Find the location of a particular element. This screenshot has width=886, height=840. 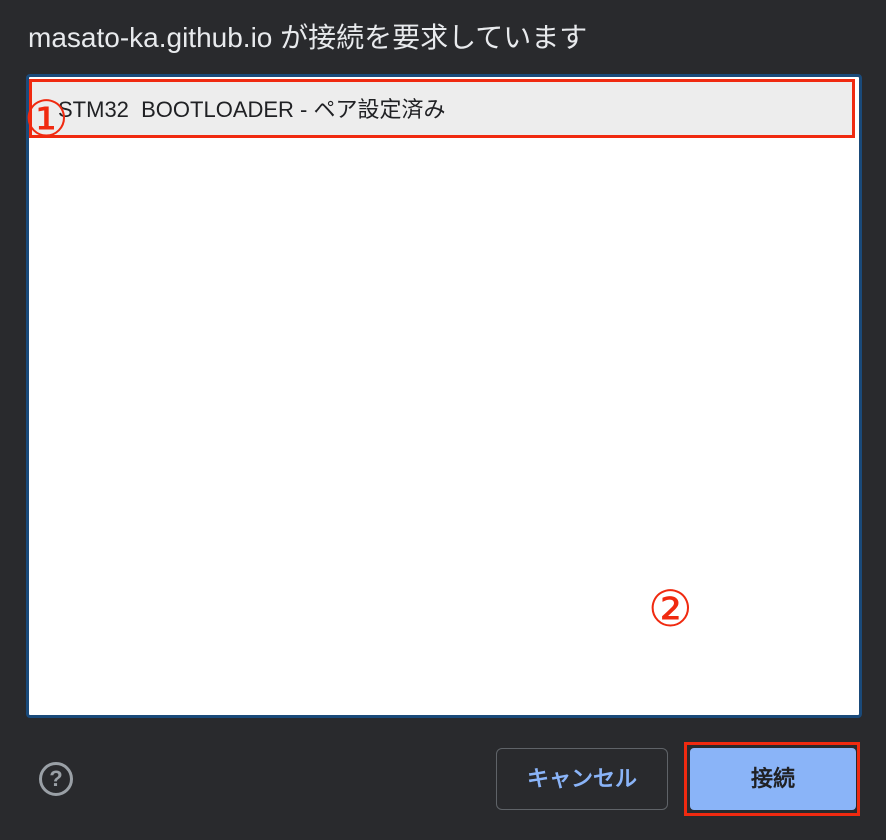

device-list-item: STM32 BOOTLOADER - ペア設定済み is located at coordinates (442, 108).